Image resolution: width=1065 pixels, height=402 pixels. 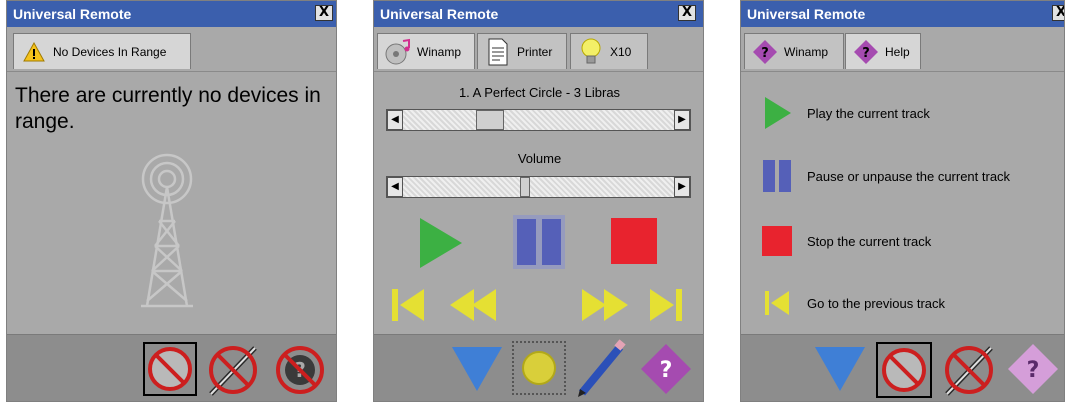 What do you see at coordinates (605, 305) in the screenshot?
I see `fast-forward-button` at bounding box center [605, 305].